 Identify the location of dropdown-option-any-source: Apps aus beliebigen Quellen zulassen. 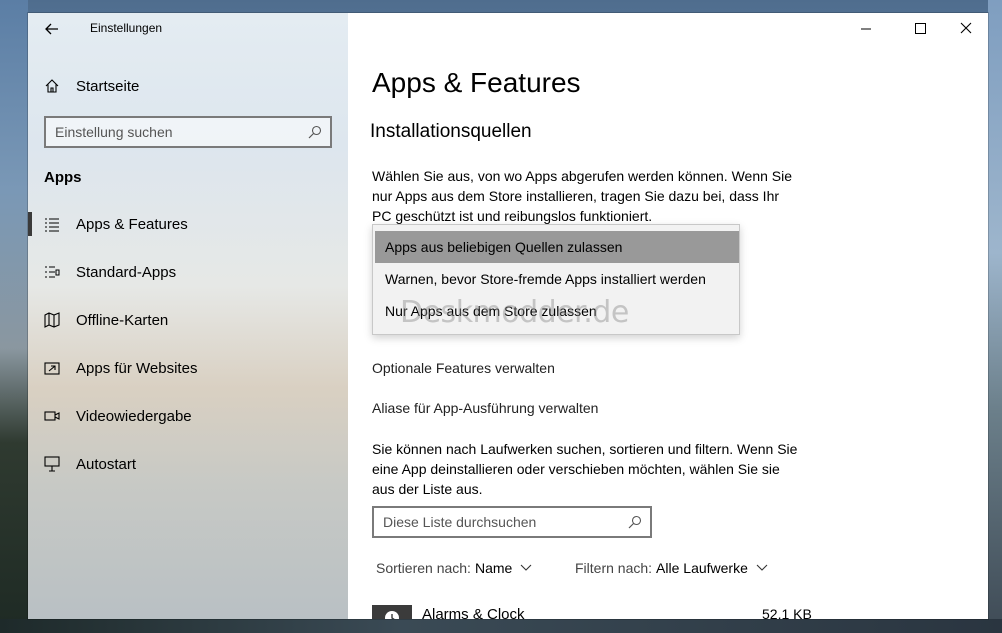
(557, 247).